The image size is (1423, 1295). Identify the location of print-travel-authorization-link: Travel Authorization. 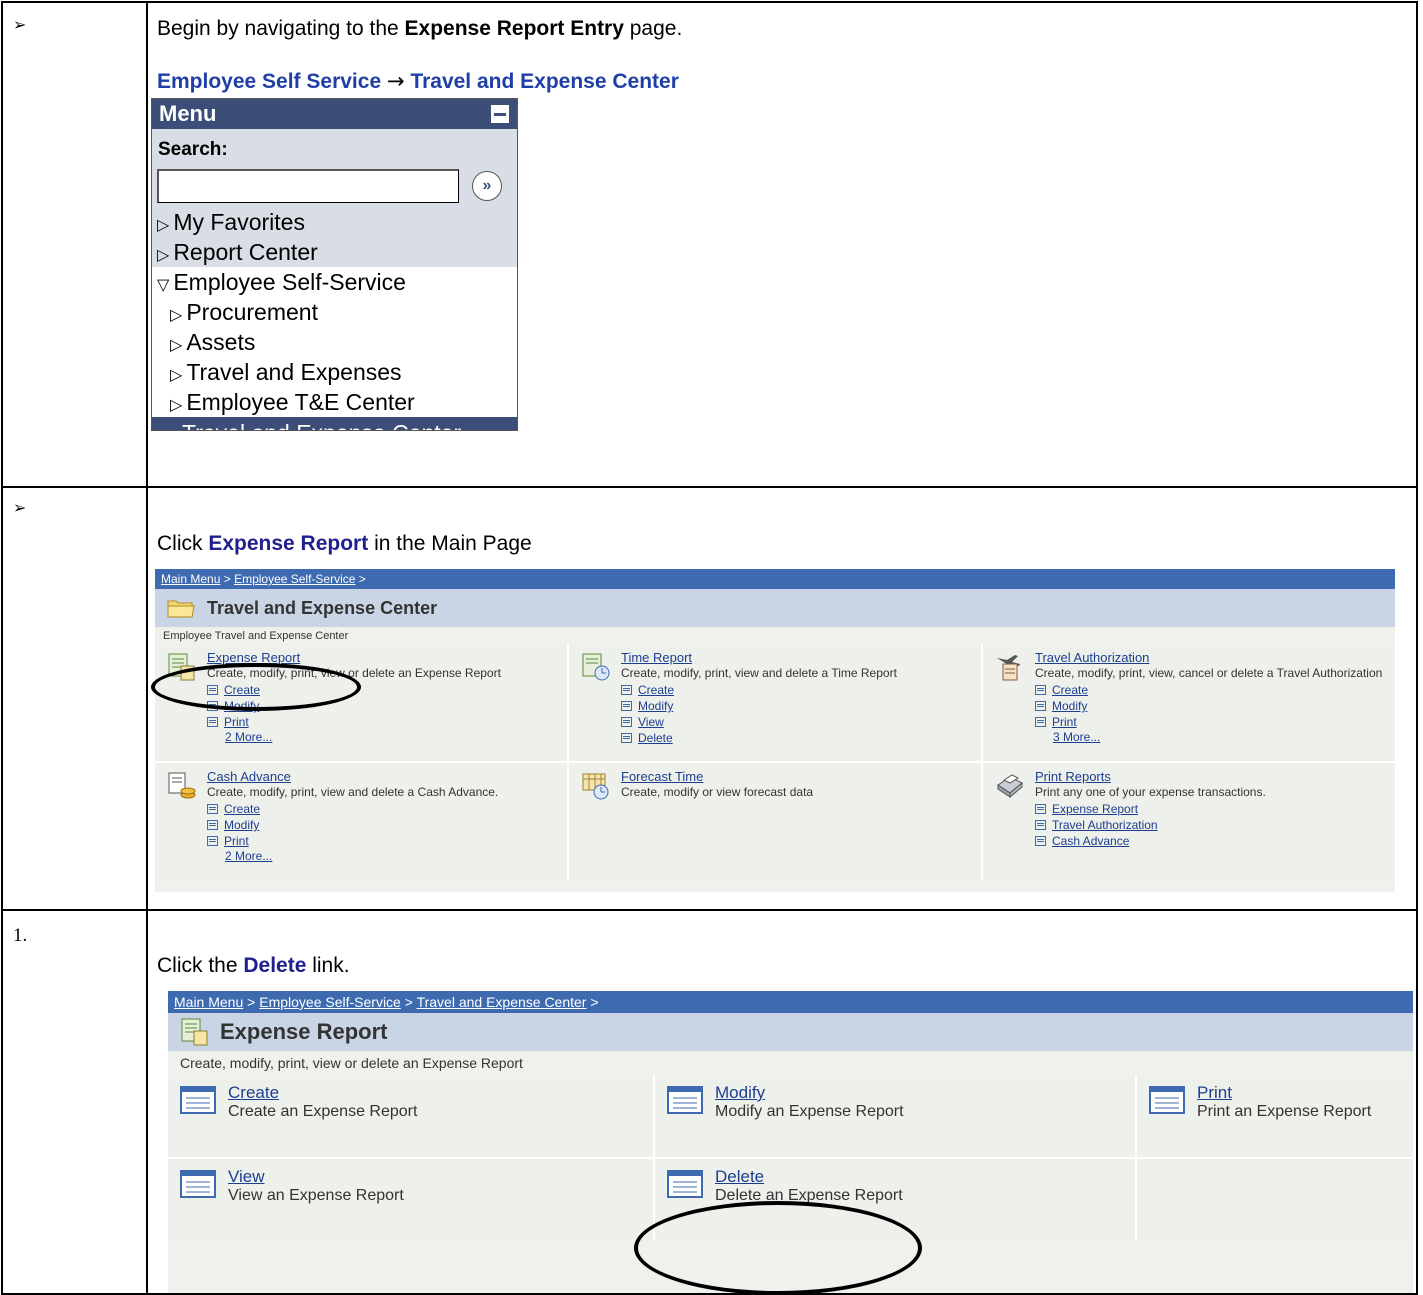
(1105, 825).